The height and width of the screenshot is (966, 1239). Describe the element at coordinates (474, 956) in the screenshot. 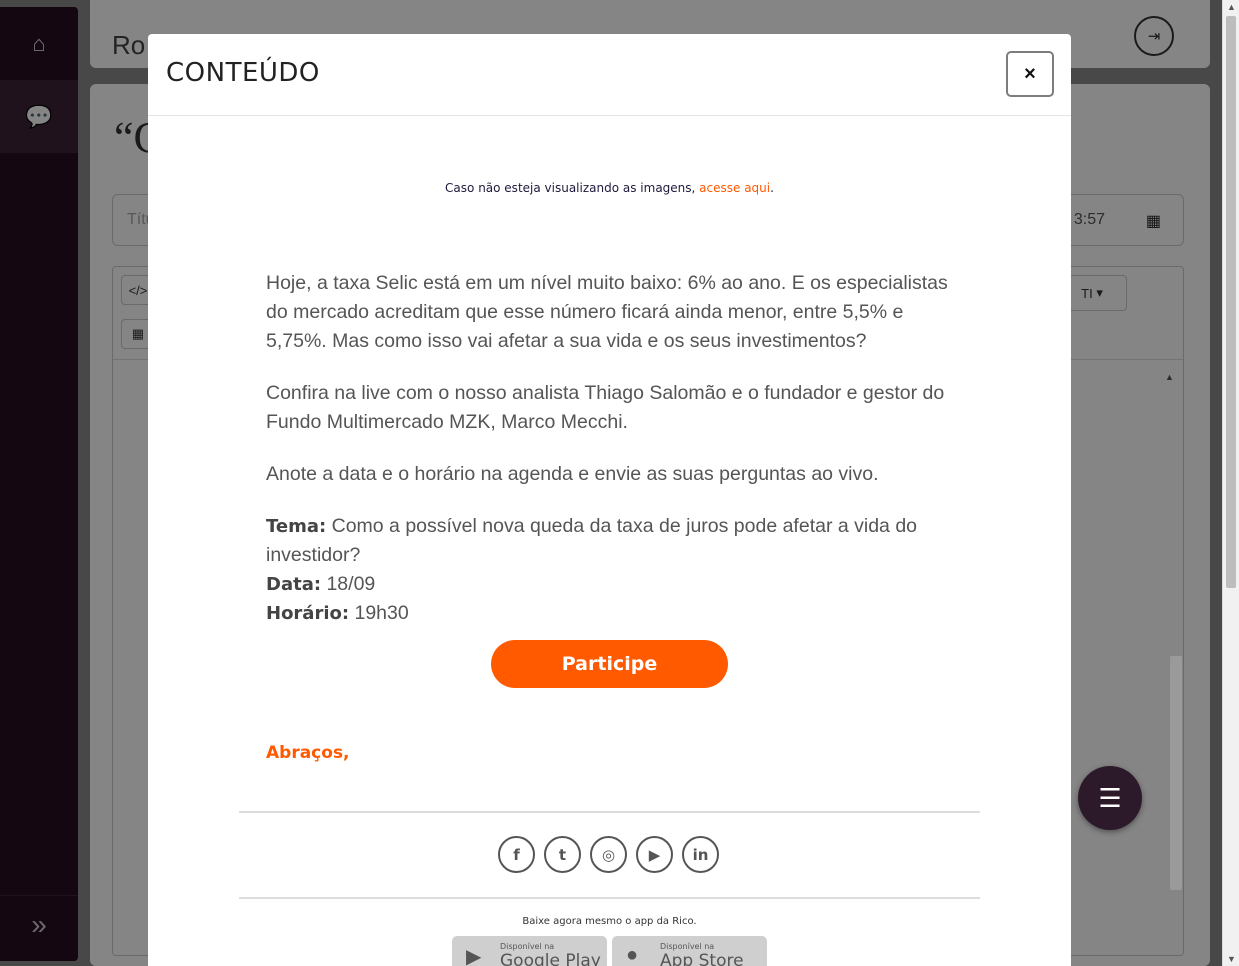

I see `google-play-icon: ▶` at that location.